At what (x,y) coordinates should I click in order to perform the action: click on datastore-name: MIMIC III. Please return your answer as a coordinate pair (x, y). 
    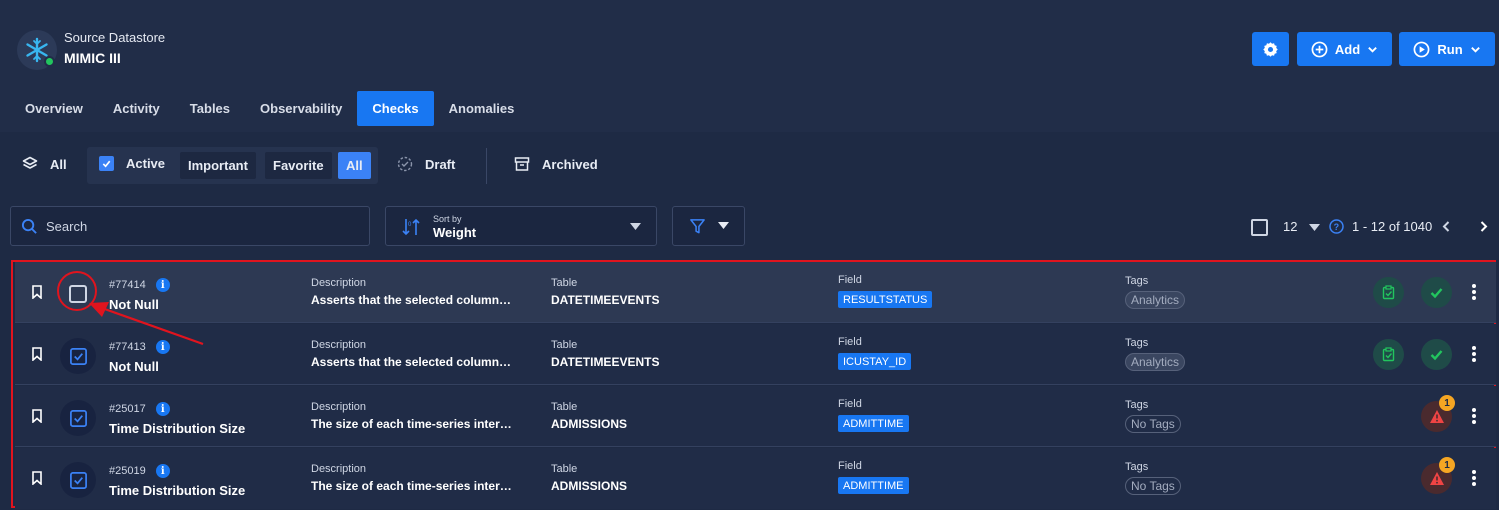
    Looking at the image, I should click on (92, 58).